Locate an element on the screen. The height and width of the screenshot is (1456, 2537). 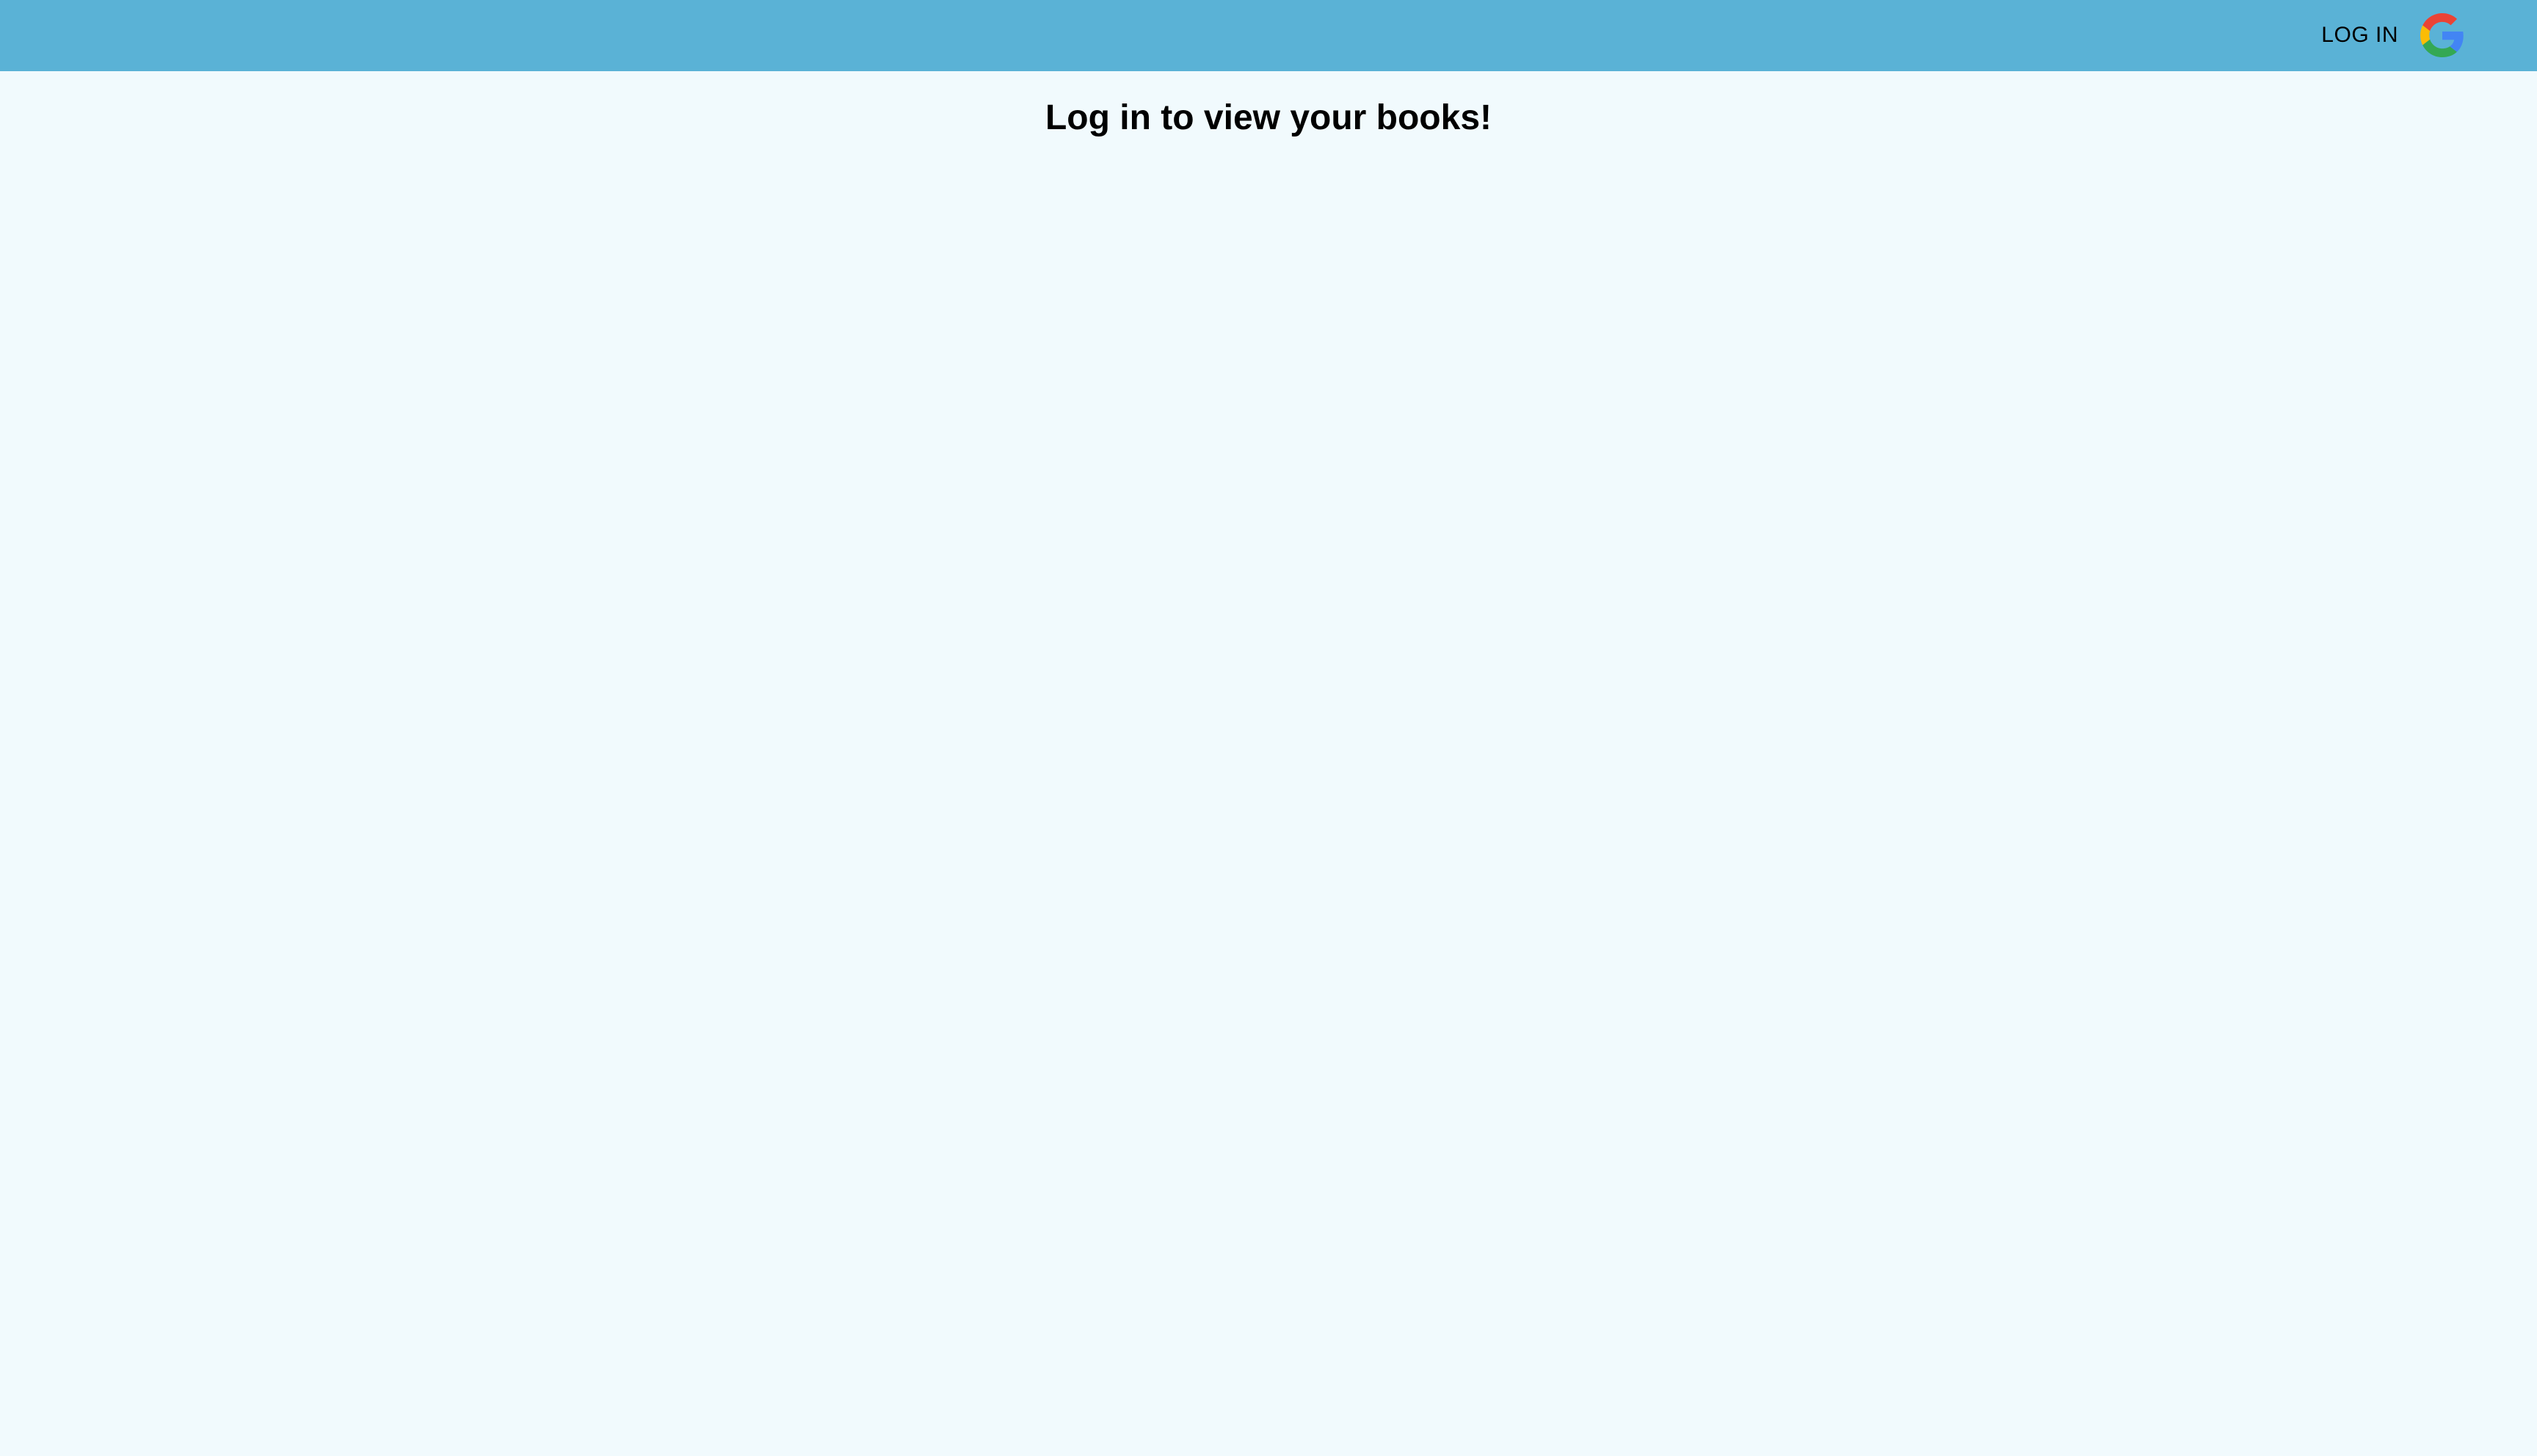
google-login-button: LOG IN is located at coordinates (2392, 35).